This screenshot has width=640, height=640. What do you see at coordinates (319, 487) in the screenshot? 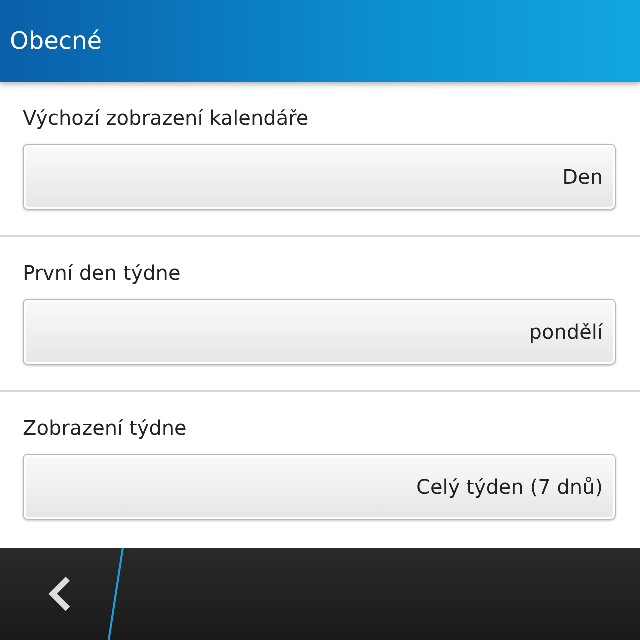
I see `dropdown: Celý týden (7 dnů)` at bounding box center [319, 487].